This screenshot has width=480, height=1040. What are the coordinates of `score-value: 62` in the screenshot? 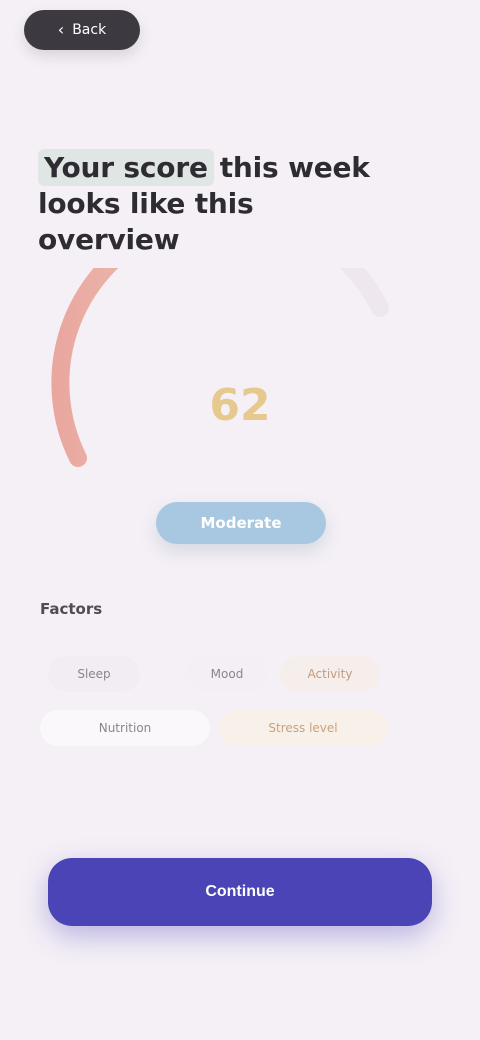 It's located at (240, 405).